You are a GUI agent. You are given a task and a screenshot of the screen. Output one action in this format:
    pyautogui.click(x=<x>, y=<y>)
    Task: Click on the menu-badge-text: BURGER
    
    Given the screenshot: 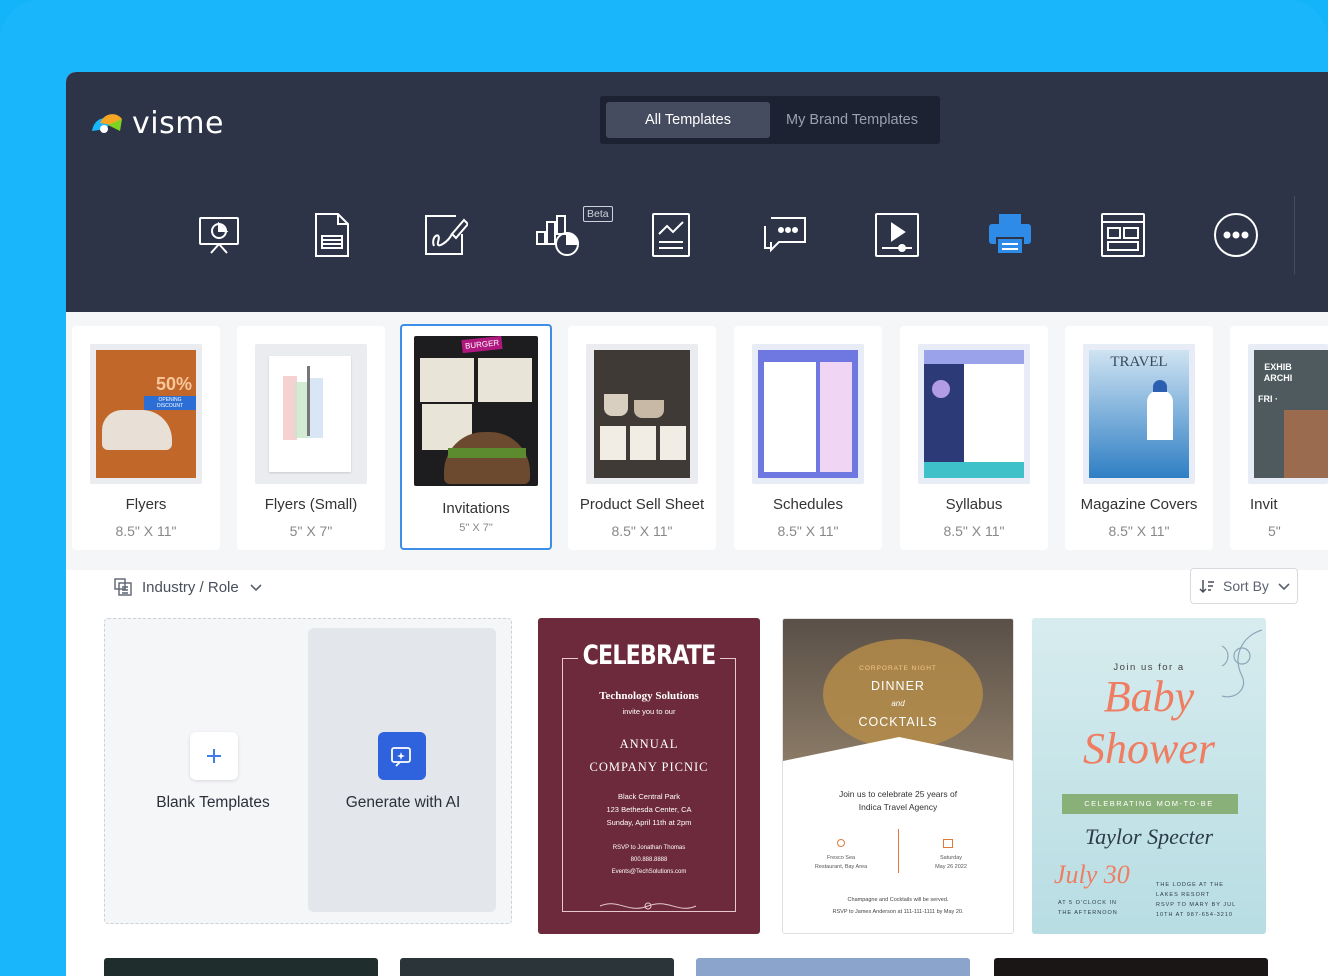 What is the action you would take?
    pyautogui.click(x=482, y=345)
    